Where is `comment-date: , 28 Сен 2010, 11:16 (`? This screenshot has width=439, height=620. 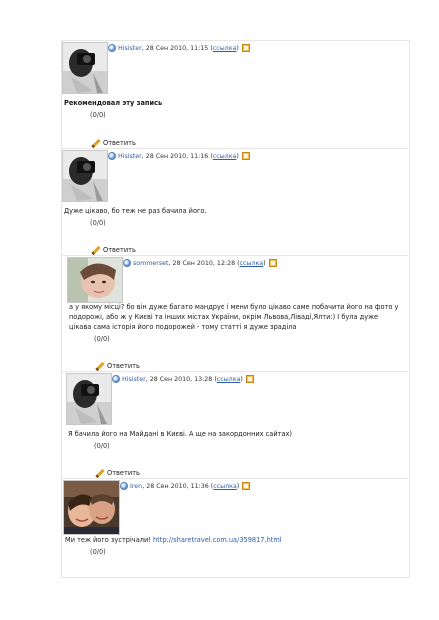
comment-date: , 28 Сен 2010, 11:16 ( is located at coordinates (177, 156).